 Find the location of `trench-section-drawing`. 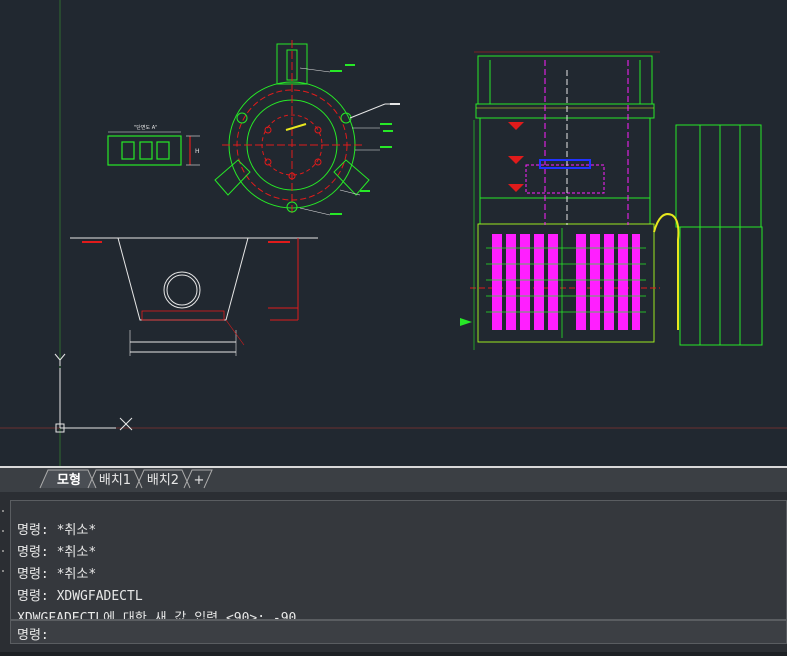

trench-section-drawing is located at coordinates (194, 296).